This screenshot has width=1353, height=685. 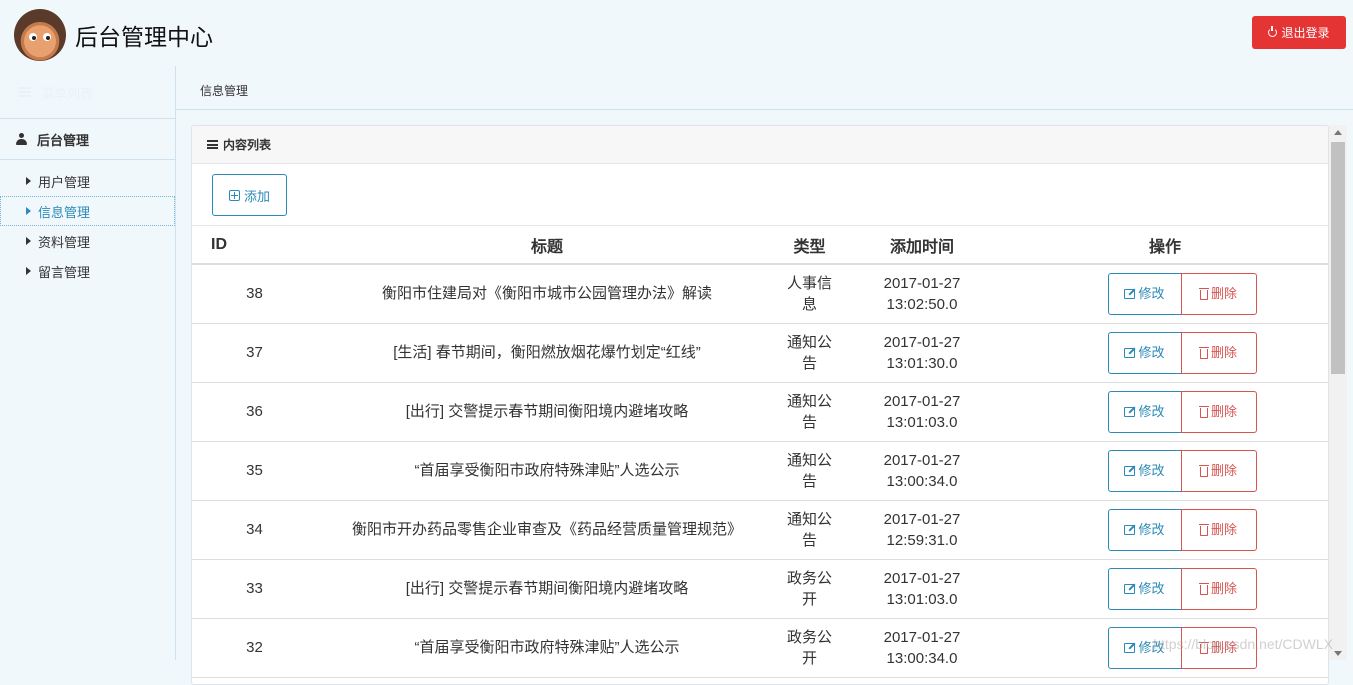 I want to click on app-title: 后台管理中心, so click(x=144, y=35).